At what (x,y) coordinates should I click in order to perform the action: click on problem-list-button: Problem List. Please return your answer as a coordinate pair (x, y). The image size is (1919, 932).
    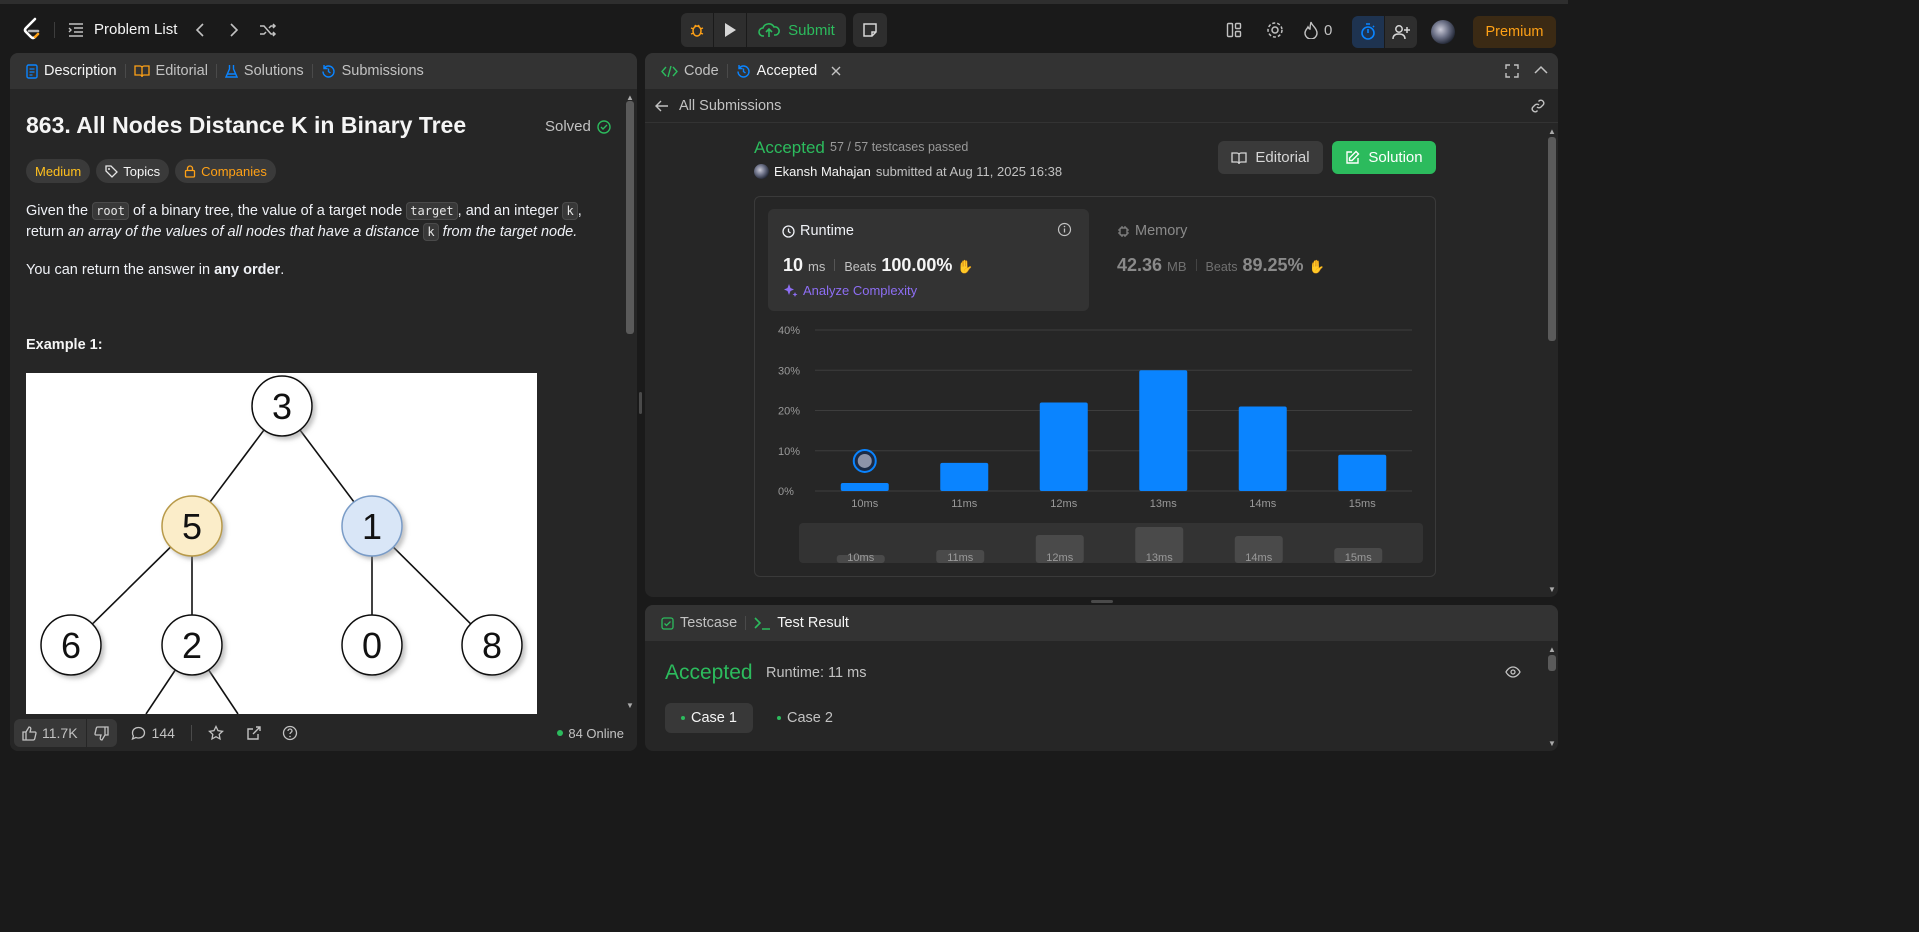
    Looking at the image, I should click on (122, 29).